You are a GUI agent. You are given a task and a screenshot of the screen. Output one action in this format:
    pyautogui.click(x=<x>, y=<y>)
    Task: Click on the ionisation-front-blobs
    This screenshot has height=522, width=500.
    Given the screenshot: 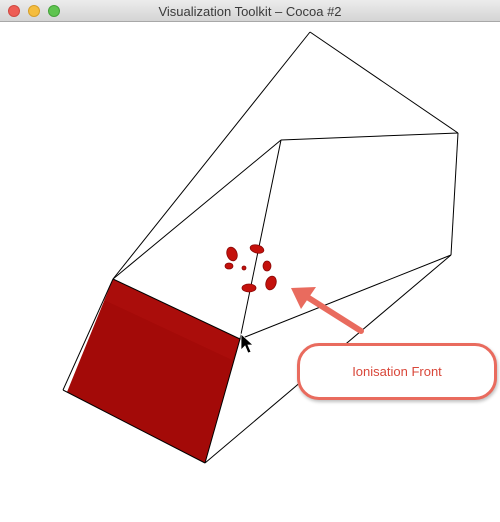 What is the action you would take?
    pyautogui.click(x=250, y=268)
    